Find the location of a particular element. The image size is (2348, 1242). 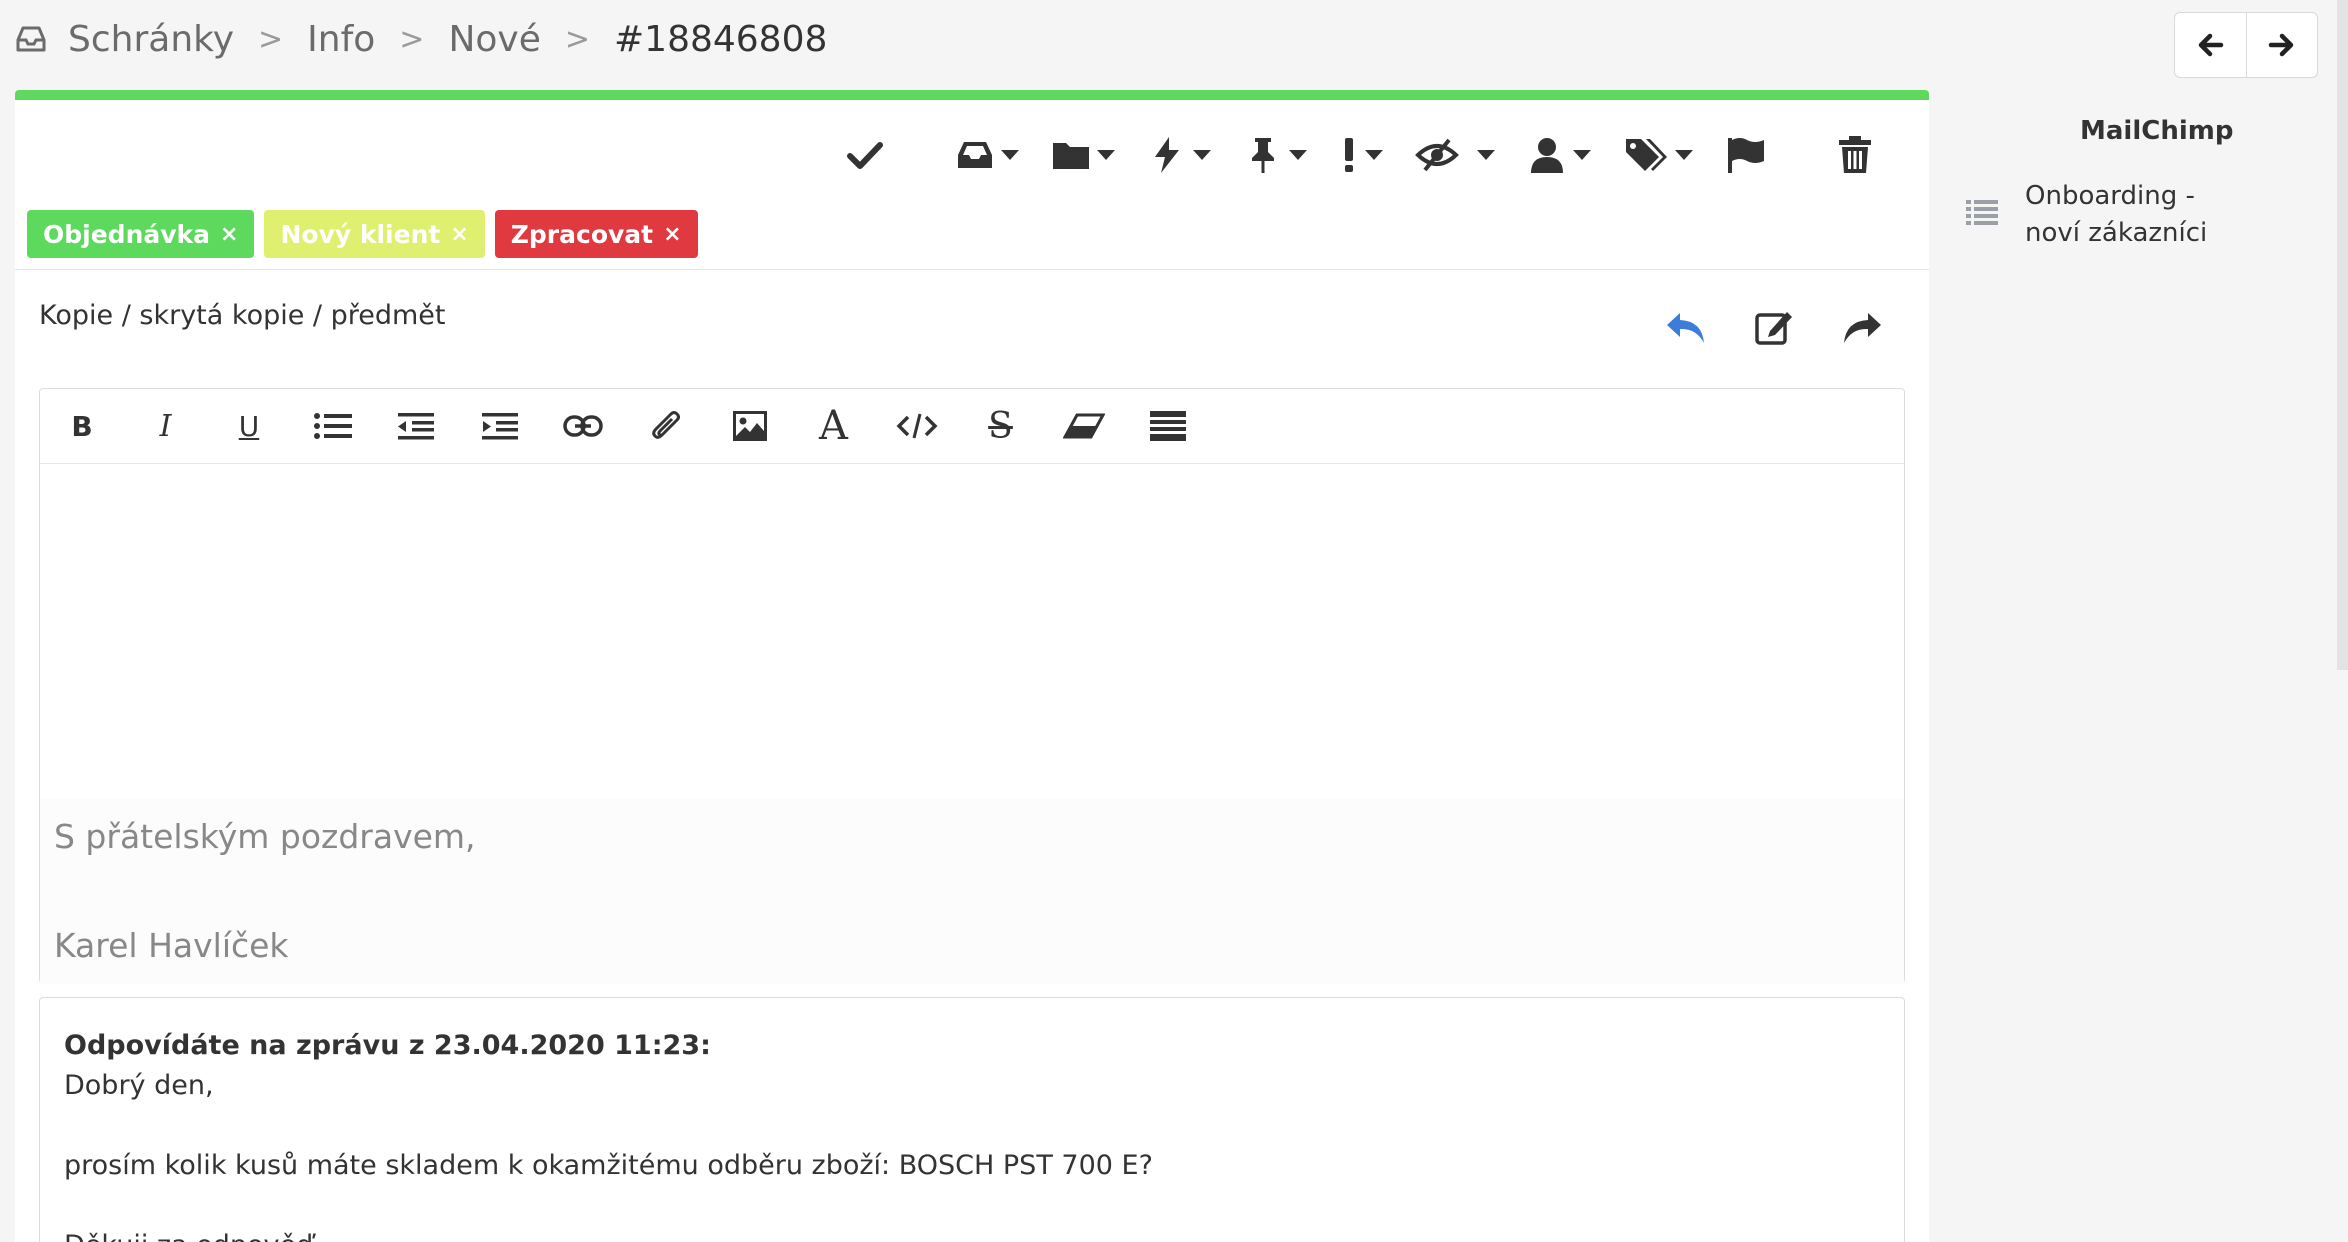

tag-zpracovat: Zpracovat × is located at coordinates (596, 234).